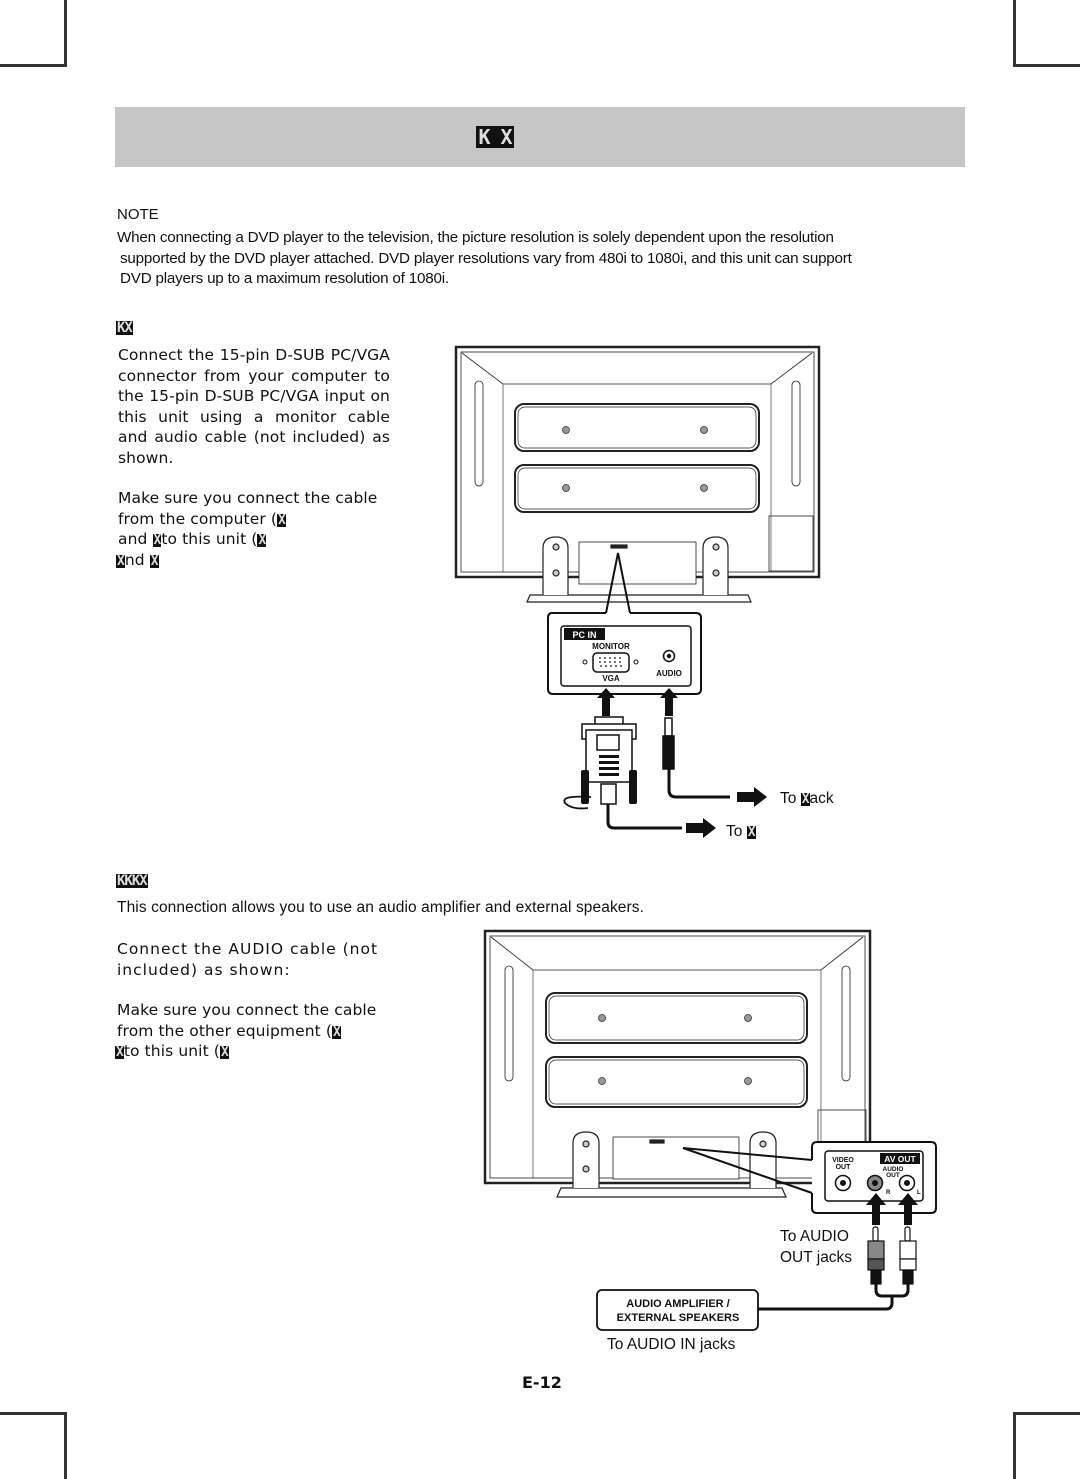 The height and width of the screenshot is (1479, 1080). I want to click on device-label-1: AUDIO AMPLIFIER /, so click(677, 1304).